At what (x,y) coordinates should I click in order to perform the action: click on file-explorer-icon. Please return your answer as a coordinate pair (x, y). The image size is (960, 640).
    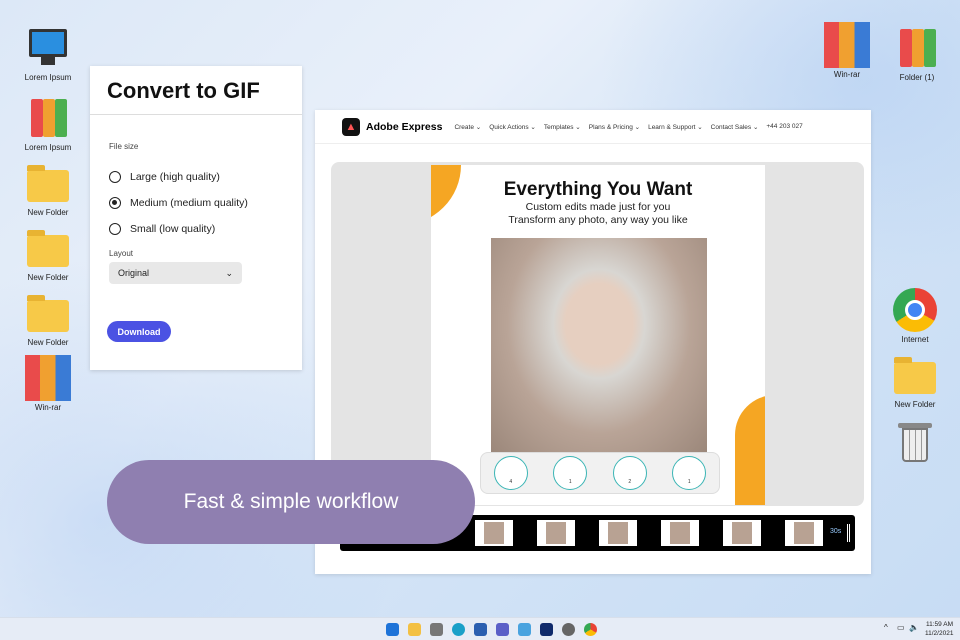
    Looking at the image, I should click on (414, 629).